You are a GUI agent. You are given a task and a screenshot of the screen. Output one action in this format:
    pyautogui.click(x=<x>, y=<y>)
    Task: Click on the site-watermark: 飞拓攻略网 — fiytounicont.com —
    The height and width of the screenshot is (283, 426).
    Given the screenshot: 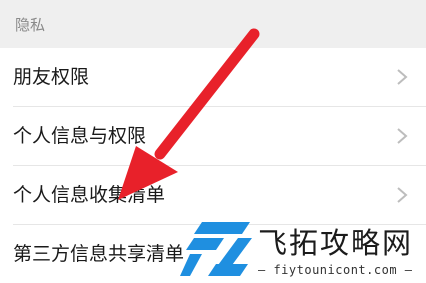 What is the action you would take?
    pyautogui.click(x=303, y=249)
    